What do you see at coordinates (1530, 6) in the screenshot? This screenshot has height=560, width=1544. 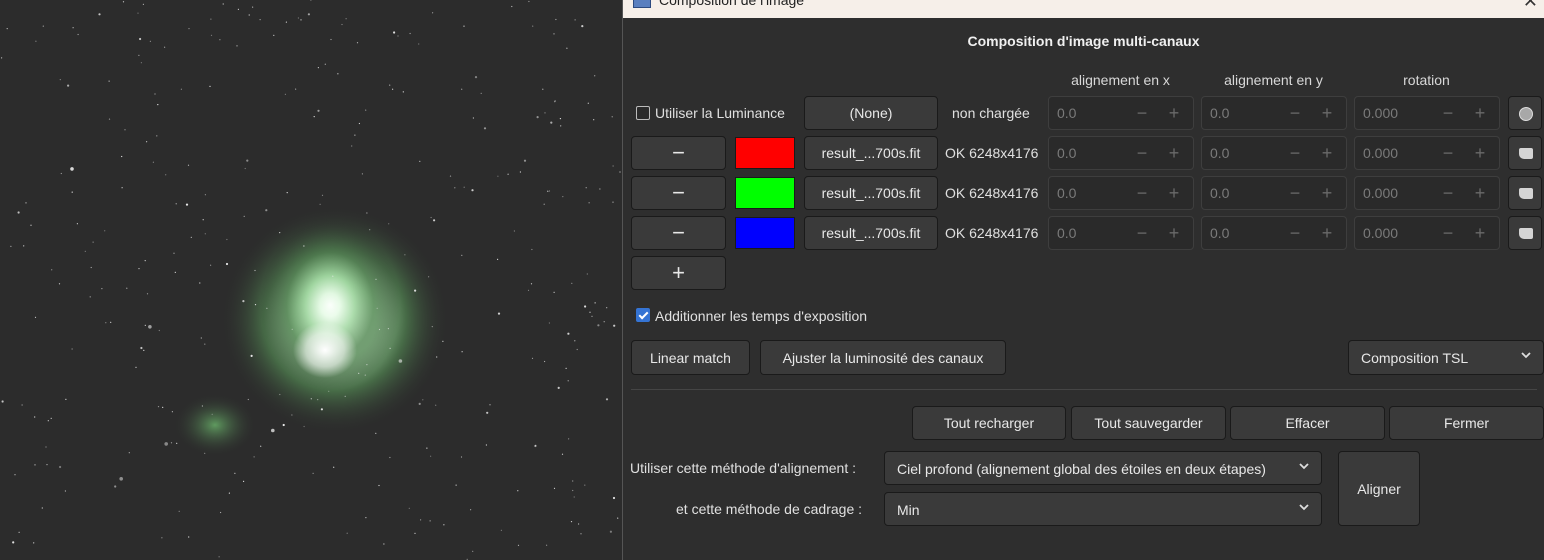 I see `close-icon: ✕` at bounding box center [1530, 6].